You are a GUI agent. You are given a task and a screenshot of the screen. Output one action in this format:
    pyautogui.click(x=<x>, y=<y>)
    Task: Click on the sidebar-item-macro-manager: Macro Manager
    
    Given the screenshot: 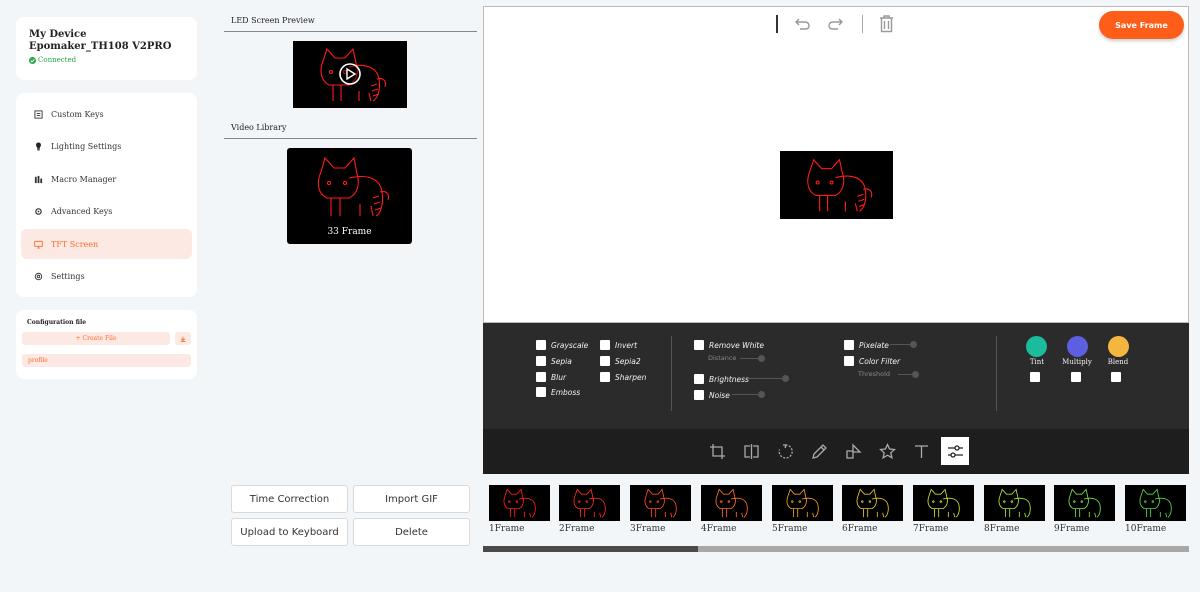 What is the action you would take?
    pyautogui.click(x=106, y=179)
    